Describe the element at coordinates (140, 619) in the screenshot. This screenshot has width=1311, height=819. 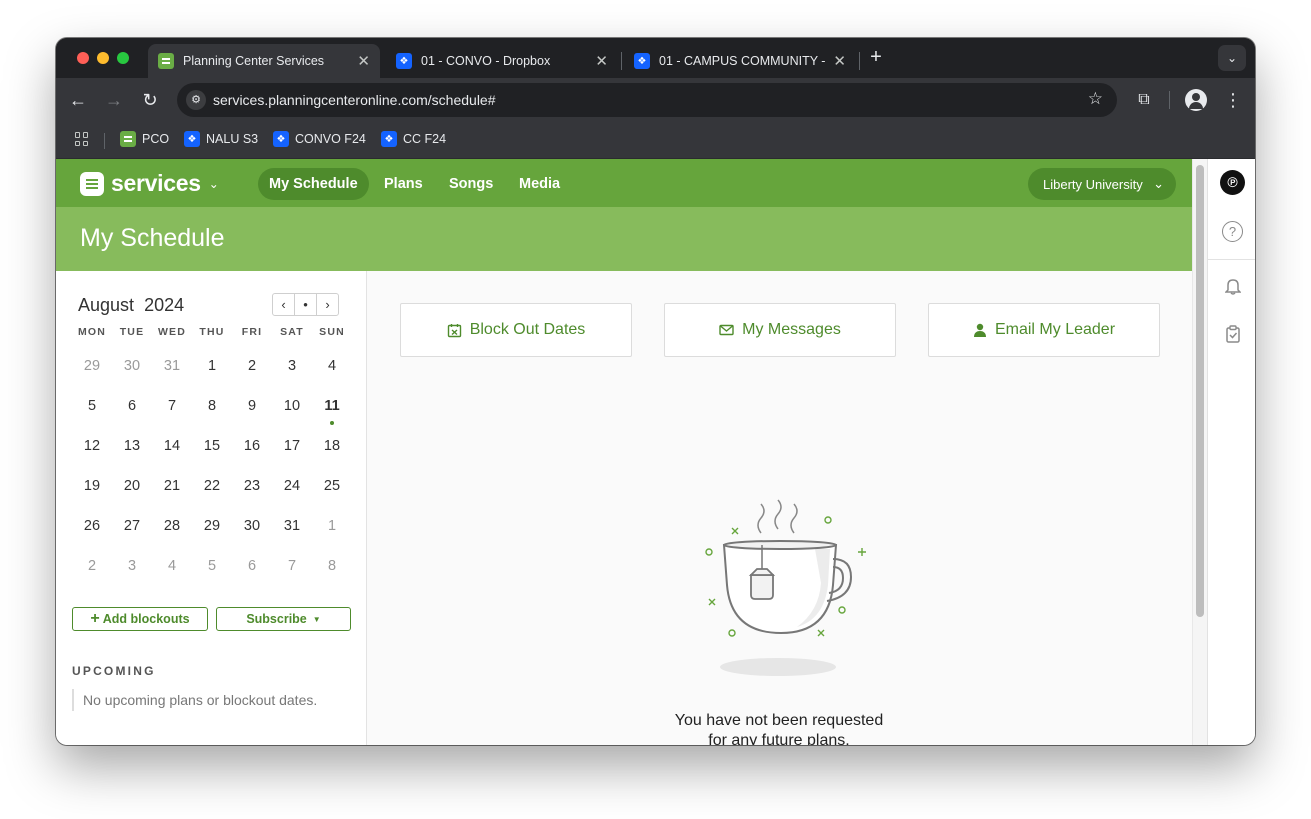
I see `add-blockouts-button: + Add blockouts` at that location.